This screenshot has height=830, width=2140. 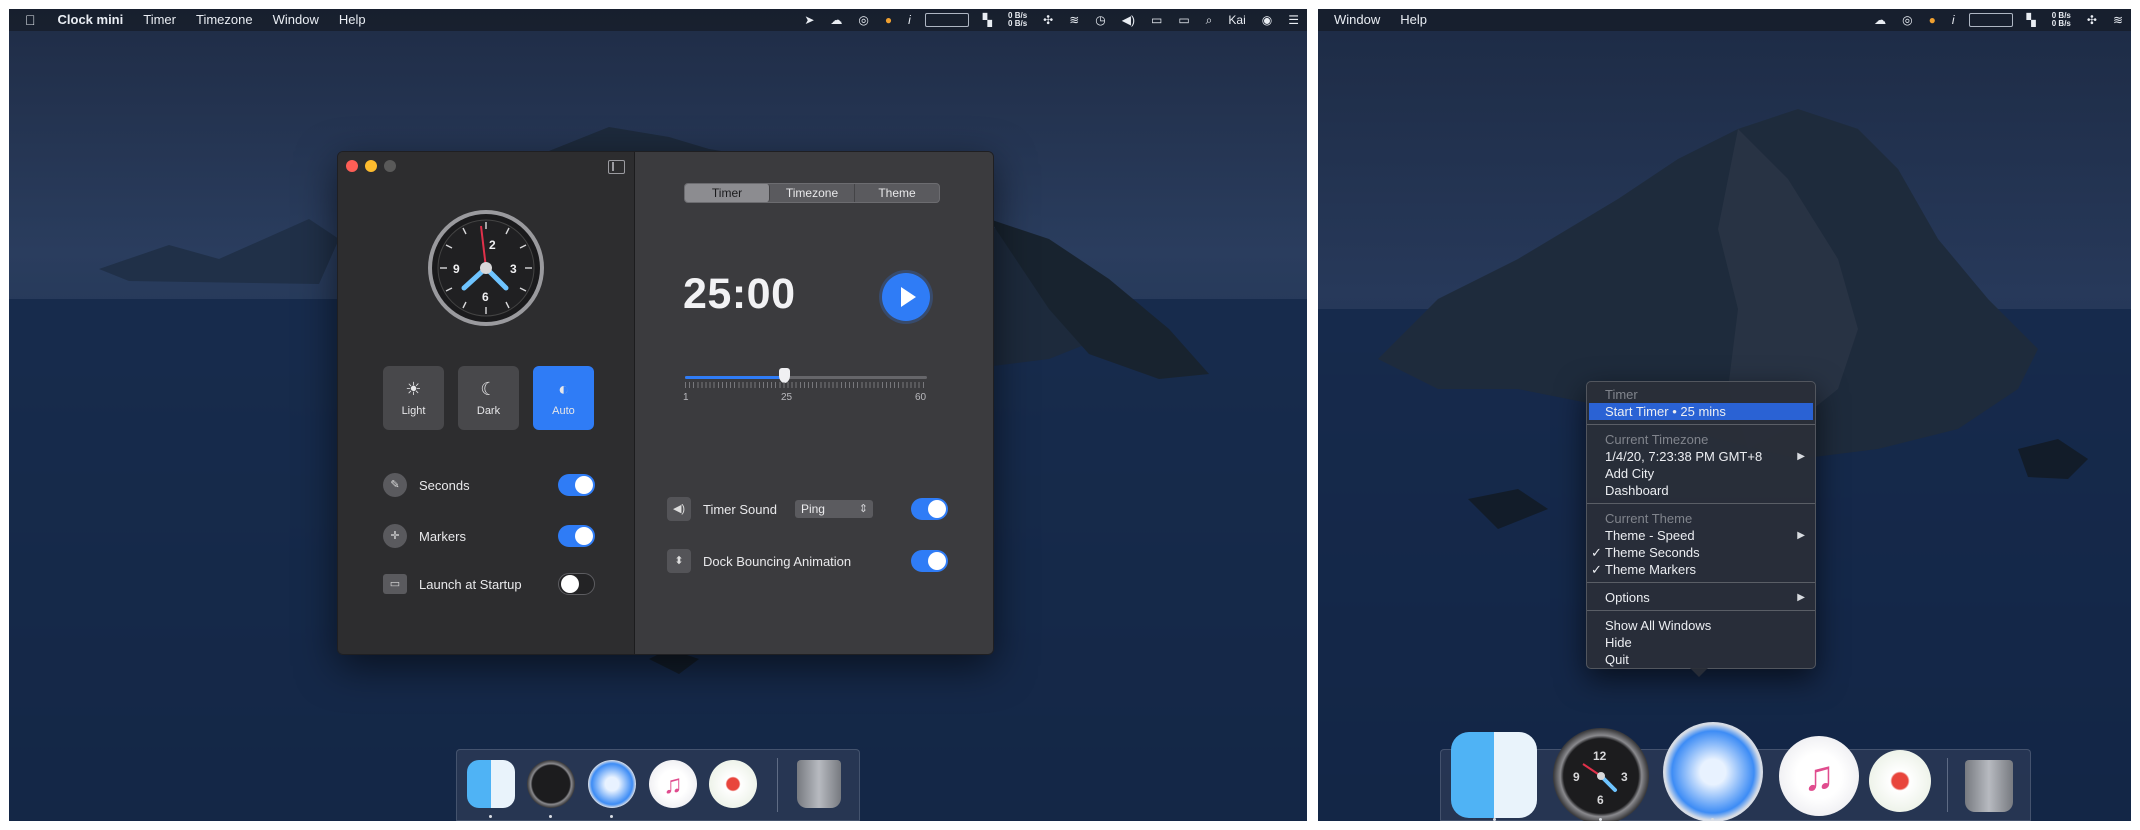 What do you see at coordinates (679, 509) in the screenshot?
I see `speaker-icon: ◀)` at bounding box center [679, 509].